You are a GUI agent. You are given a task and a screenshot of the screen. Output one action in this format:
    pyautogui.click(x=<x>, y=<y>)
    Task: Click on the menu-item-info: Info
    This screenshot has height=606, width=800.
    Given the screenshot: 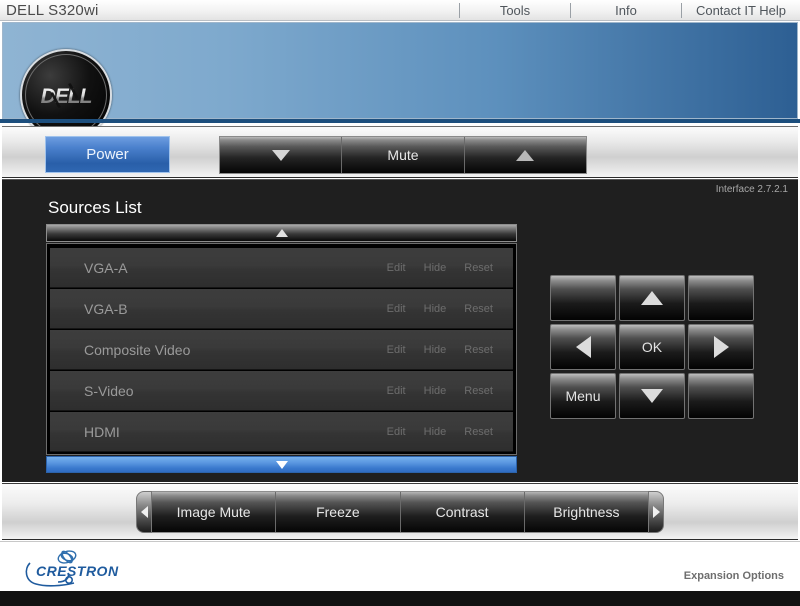 What is the action you would take?
    pyautogui.click(x=626, y=10)
    